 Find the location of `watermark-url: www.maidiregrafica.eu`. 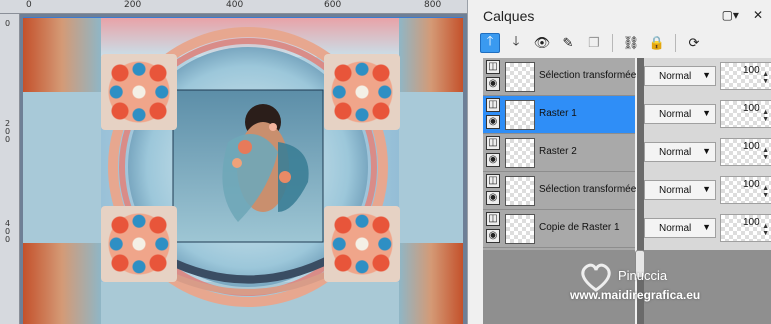

watermark-url: www.maidiregrafica.eu is located at coordinates (635, 295).